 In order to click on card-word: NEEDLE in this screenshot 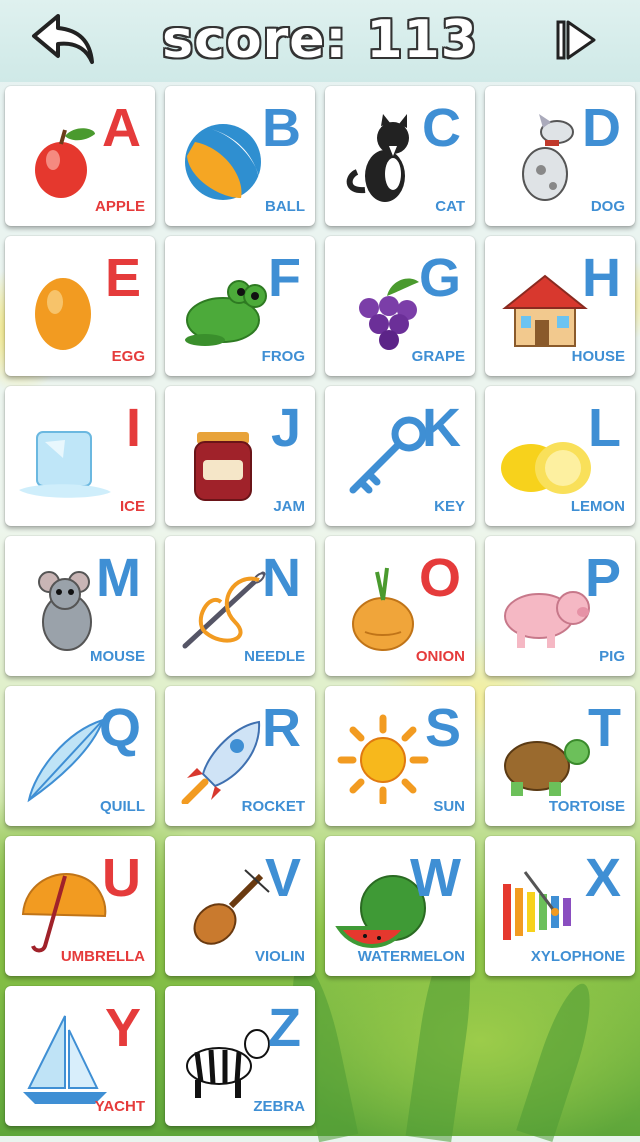, I will do `click(274, 656)`.